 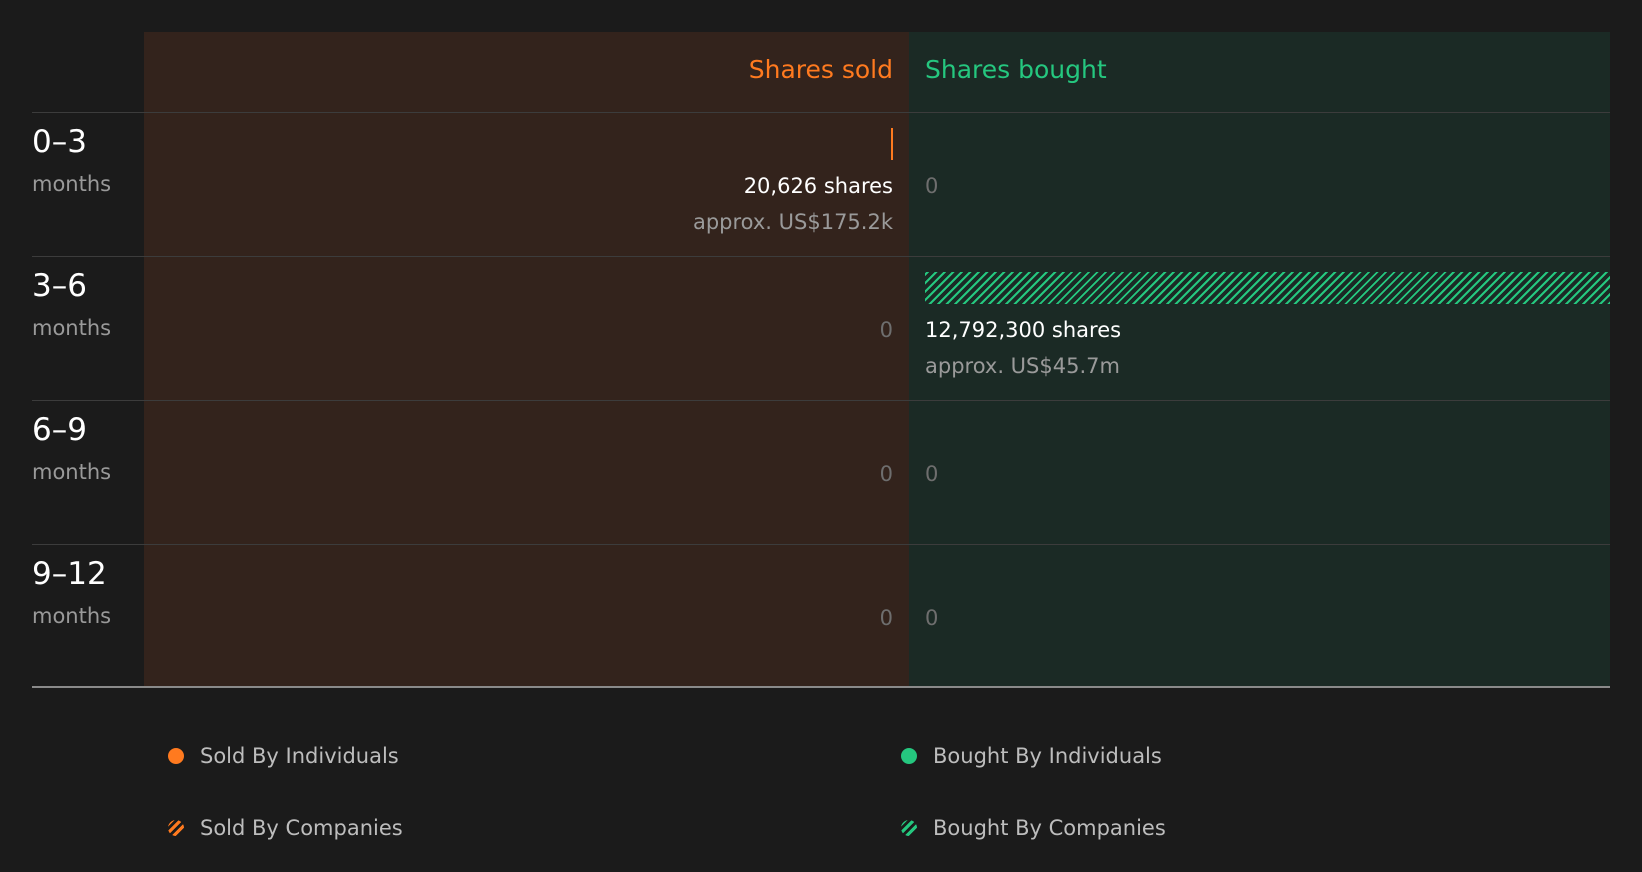 I want to click on legend-sold-by-companies: Sold By Companies, so click(x=285, y=828).